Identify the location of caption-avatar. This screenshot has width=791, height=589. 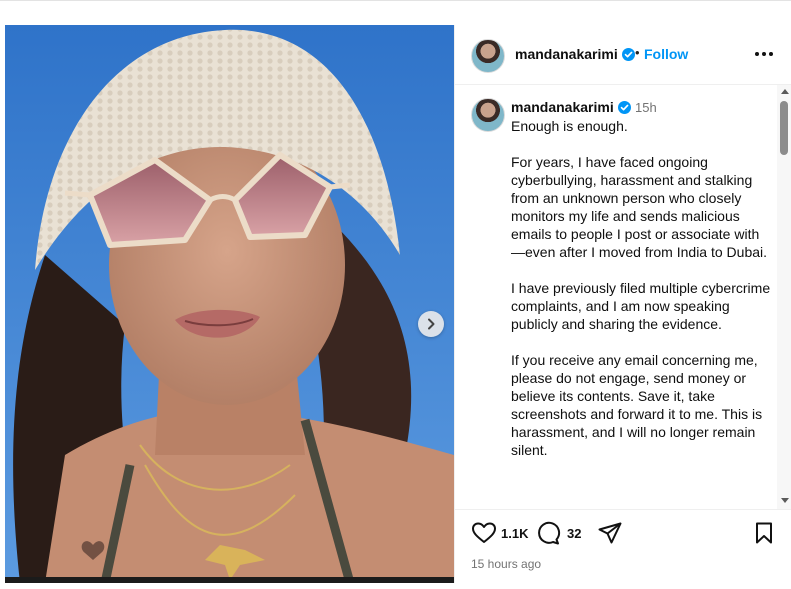
(488, 115).